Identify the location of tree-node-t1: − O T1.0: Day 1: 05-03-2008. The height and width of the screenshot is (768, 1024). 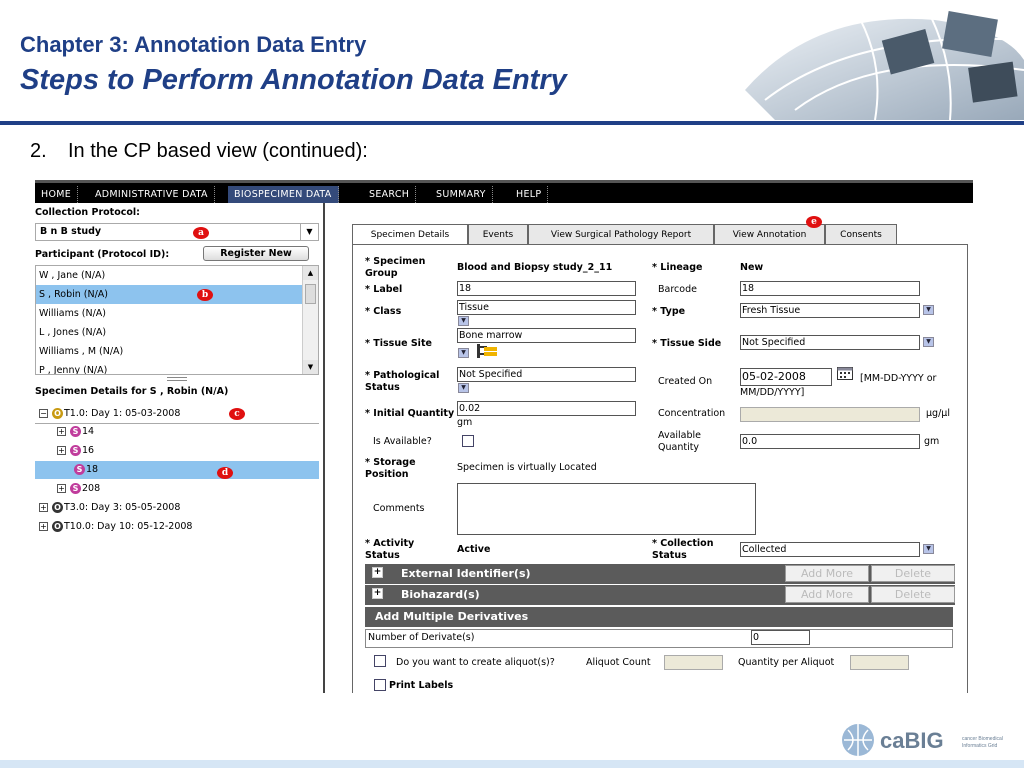
(109, 414).